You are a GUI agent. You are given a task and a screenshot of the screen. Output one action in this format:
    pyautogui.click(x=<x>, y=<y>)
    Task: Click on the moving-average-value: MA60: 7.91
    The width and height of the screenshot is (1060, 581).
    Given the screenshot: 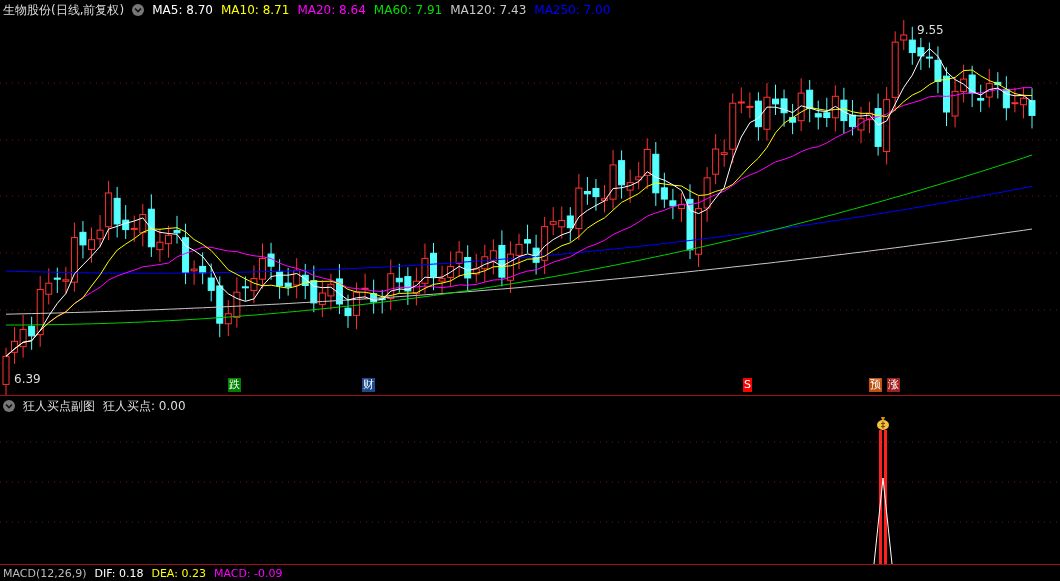 What is the action you would take?
    pyautogui.click(x=408, y=10)
    